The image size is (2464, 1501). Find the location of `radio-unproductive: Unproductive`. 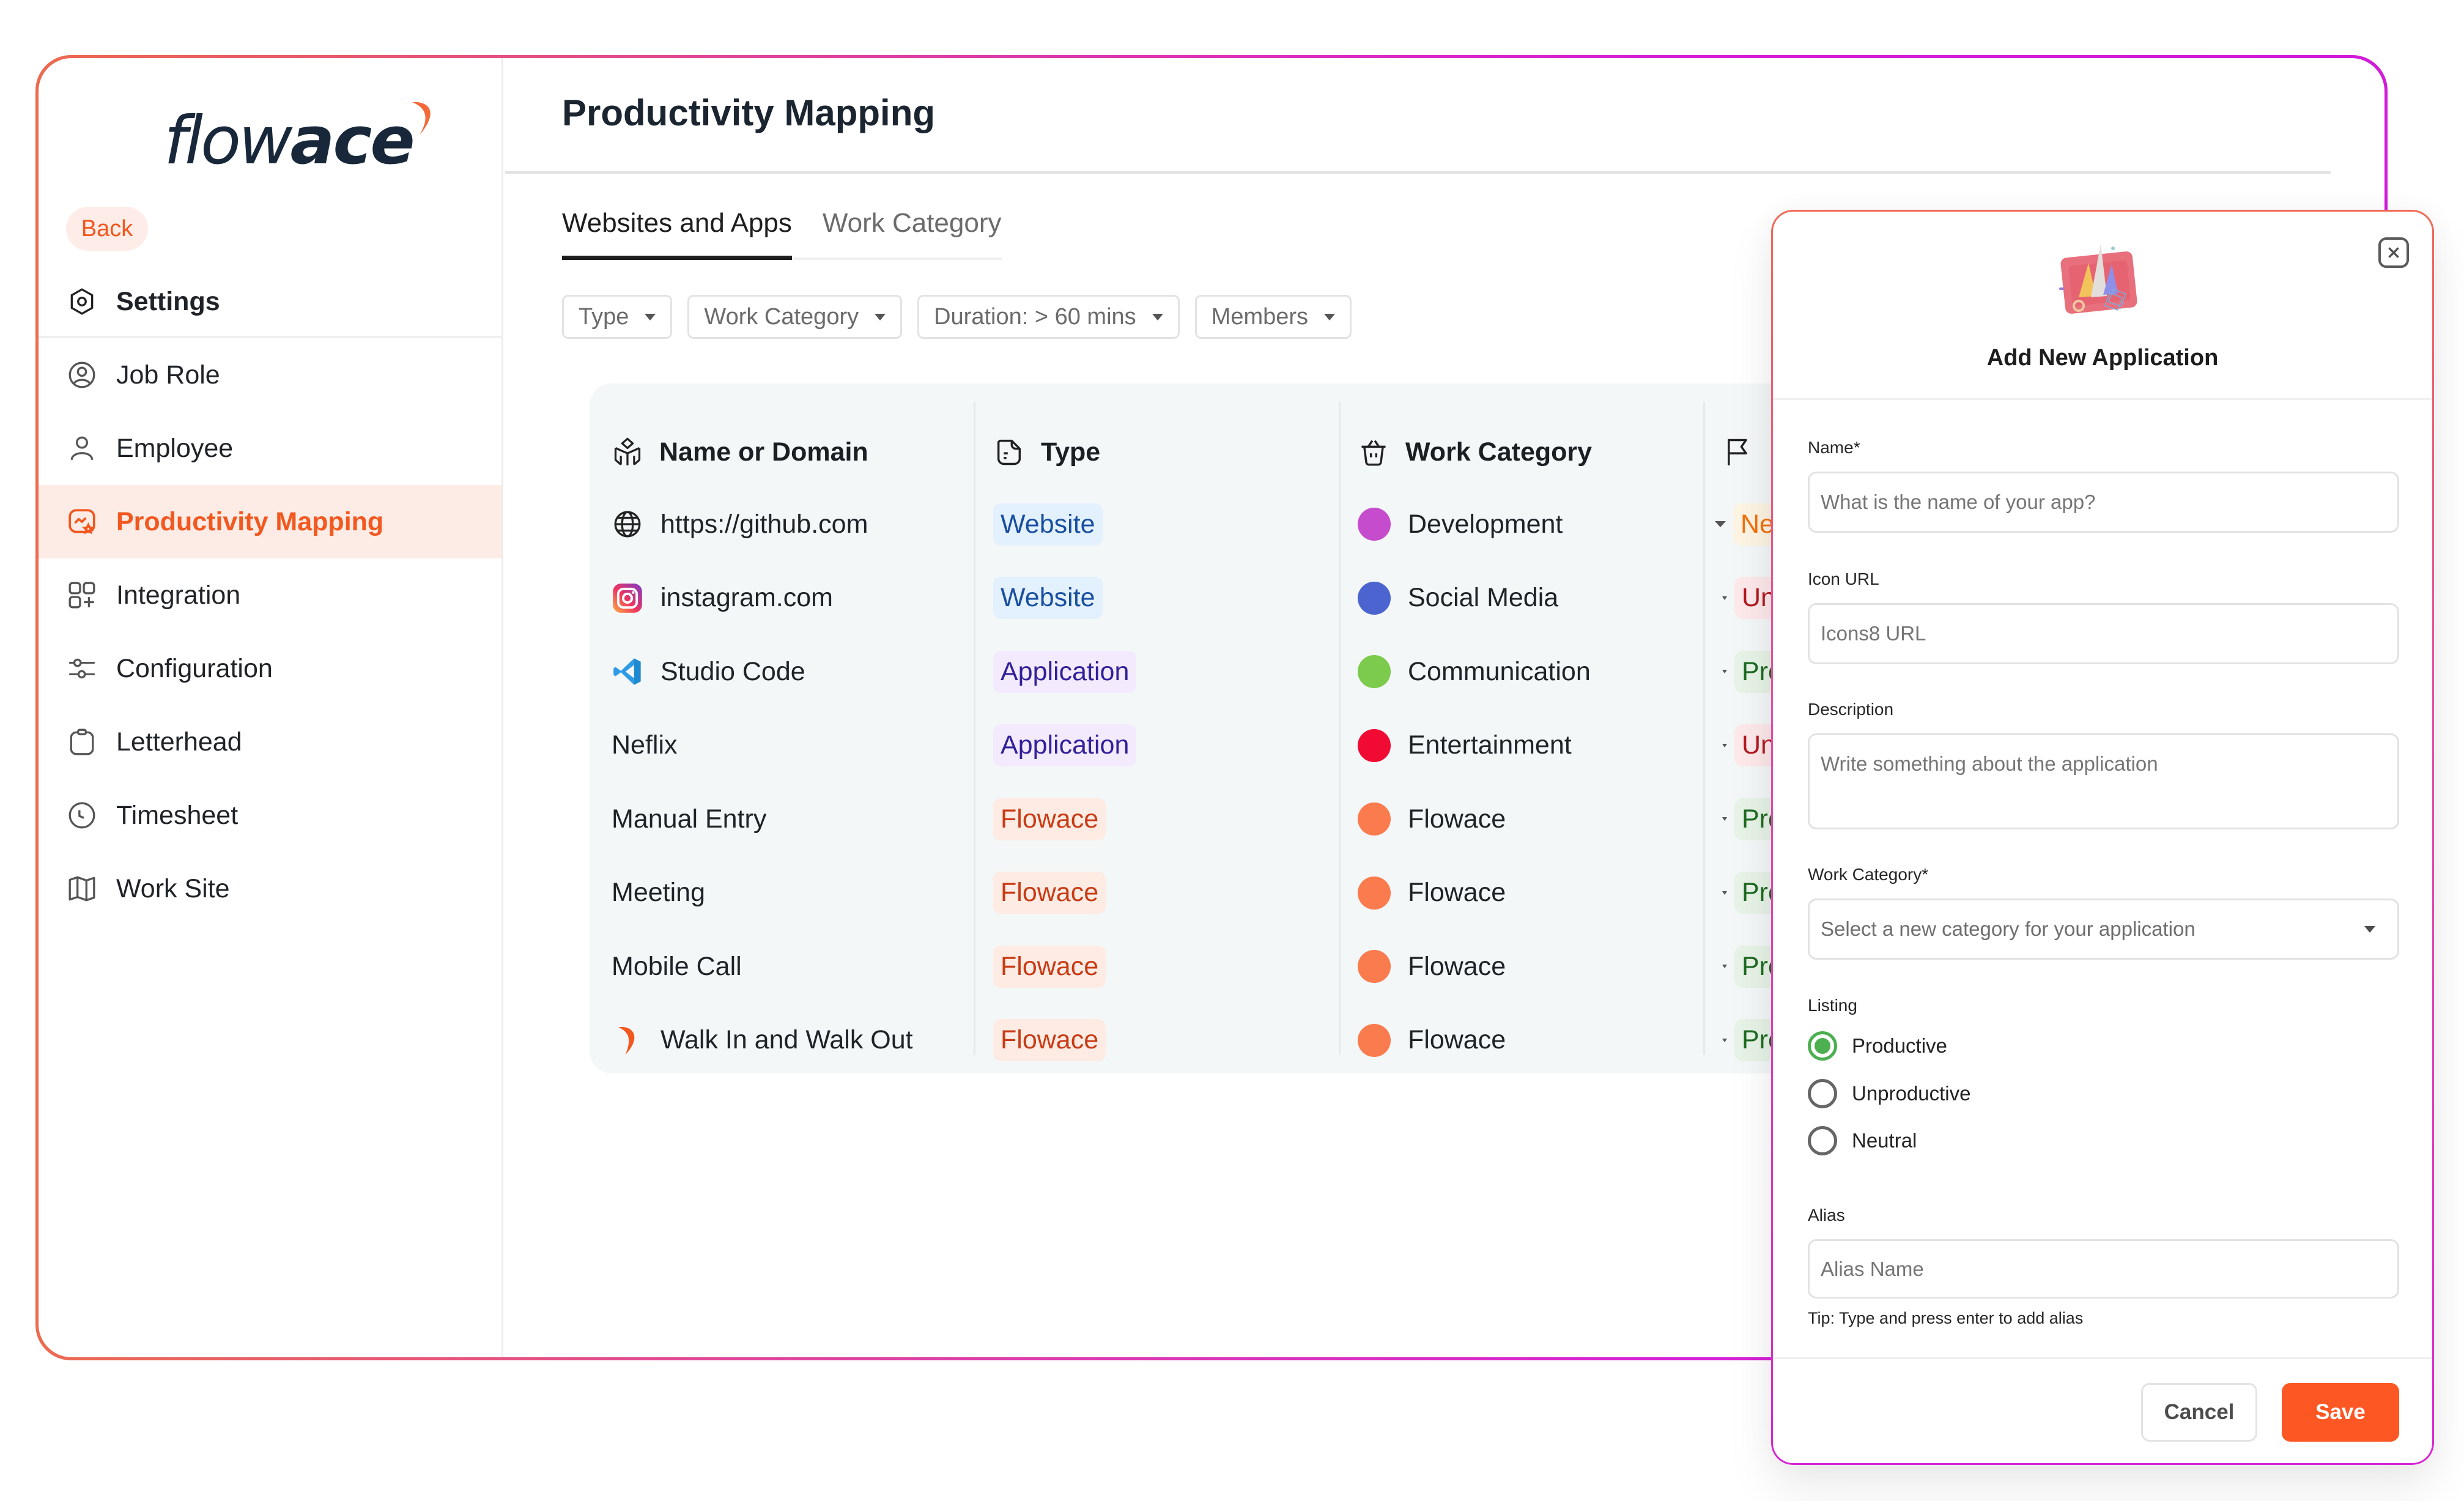

radio-unproductive: Unproductive is located at coordinates (1889, 1093).